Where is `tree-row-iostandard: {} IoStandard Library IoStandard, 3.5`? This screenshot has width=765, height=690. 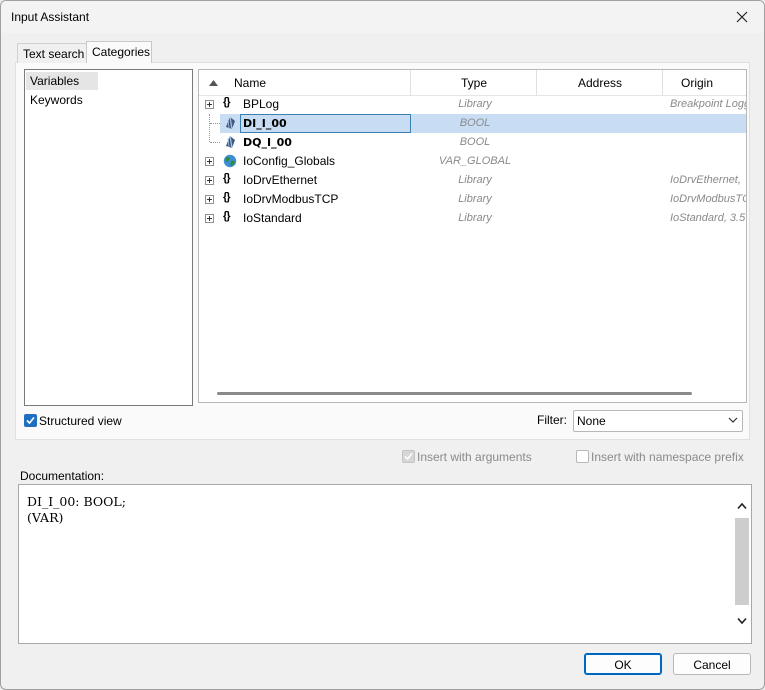
tree-row-iostandard: {} IoStandard Library IoStandard, 3.5 is located at coordinates (472, 218).